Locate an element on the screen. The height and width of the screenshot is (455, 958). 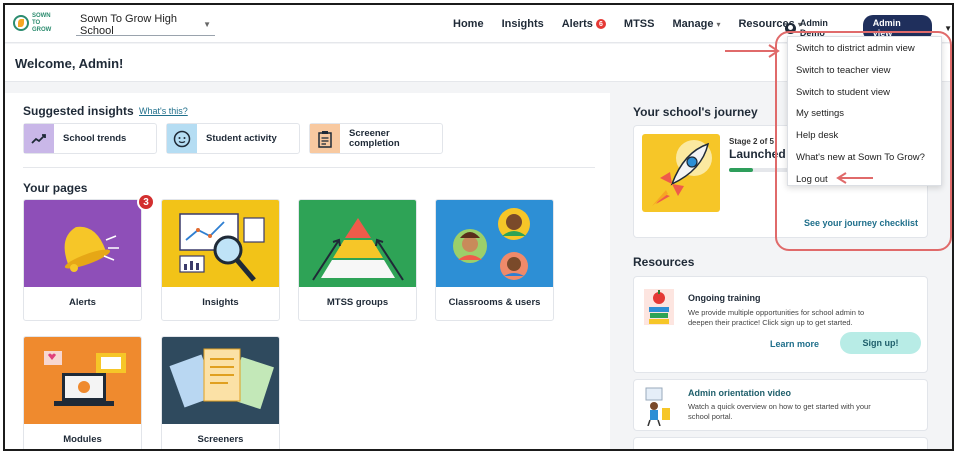
learn-more-link: Learn more is located at coordinates (794, 344).